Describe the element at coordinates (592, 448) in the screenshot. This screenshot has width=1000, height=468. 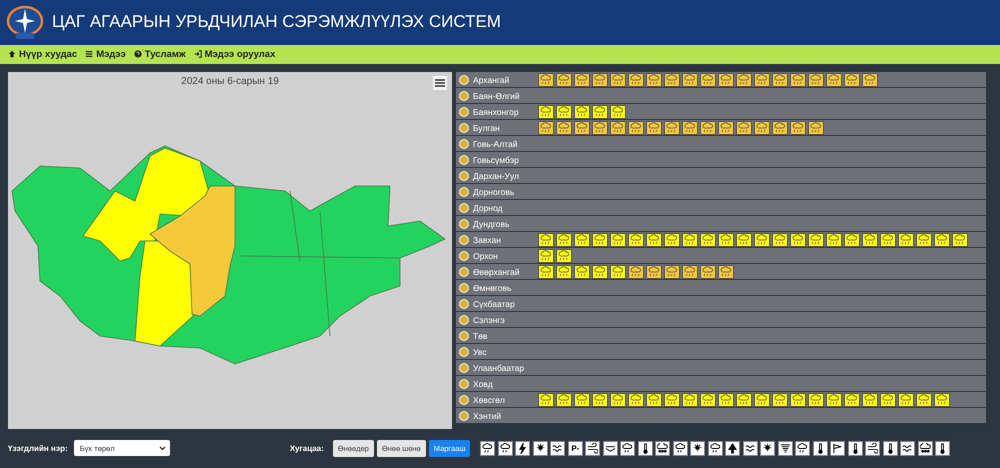
I see `wind-icon` at that location.